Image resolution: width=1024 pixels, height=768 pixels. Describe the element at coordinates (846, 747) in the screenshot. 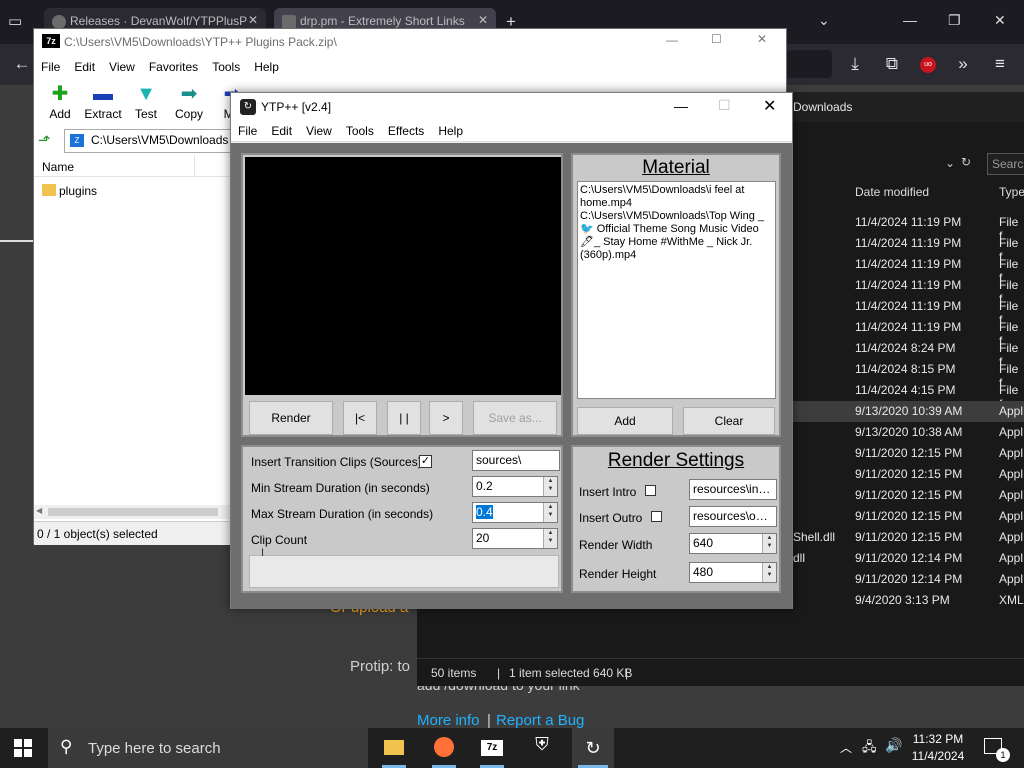

I see `show-hidden-icons-chevron-icon: ︿` at that location.